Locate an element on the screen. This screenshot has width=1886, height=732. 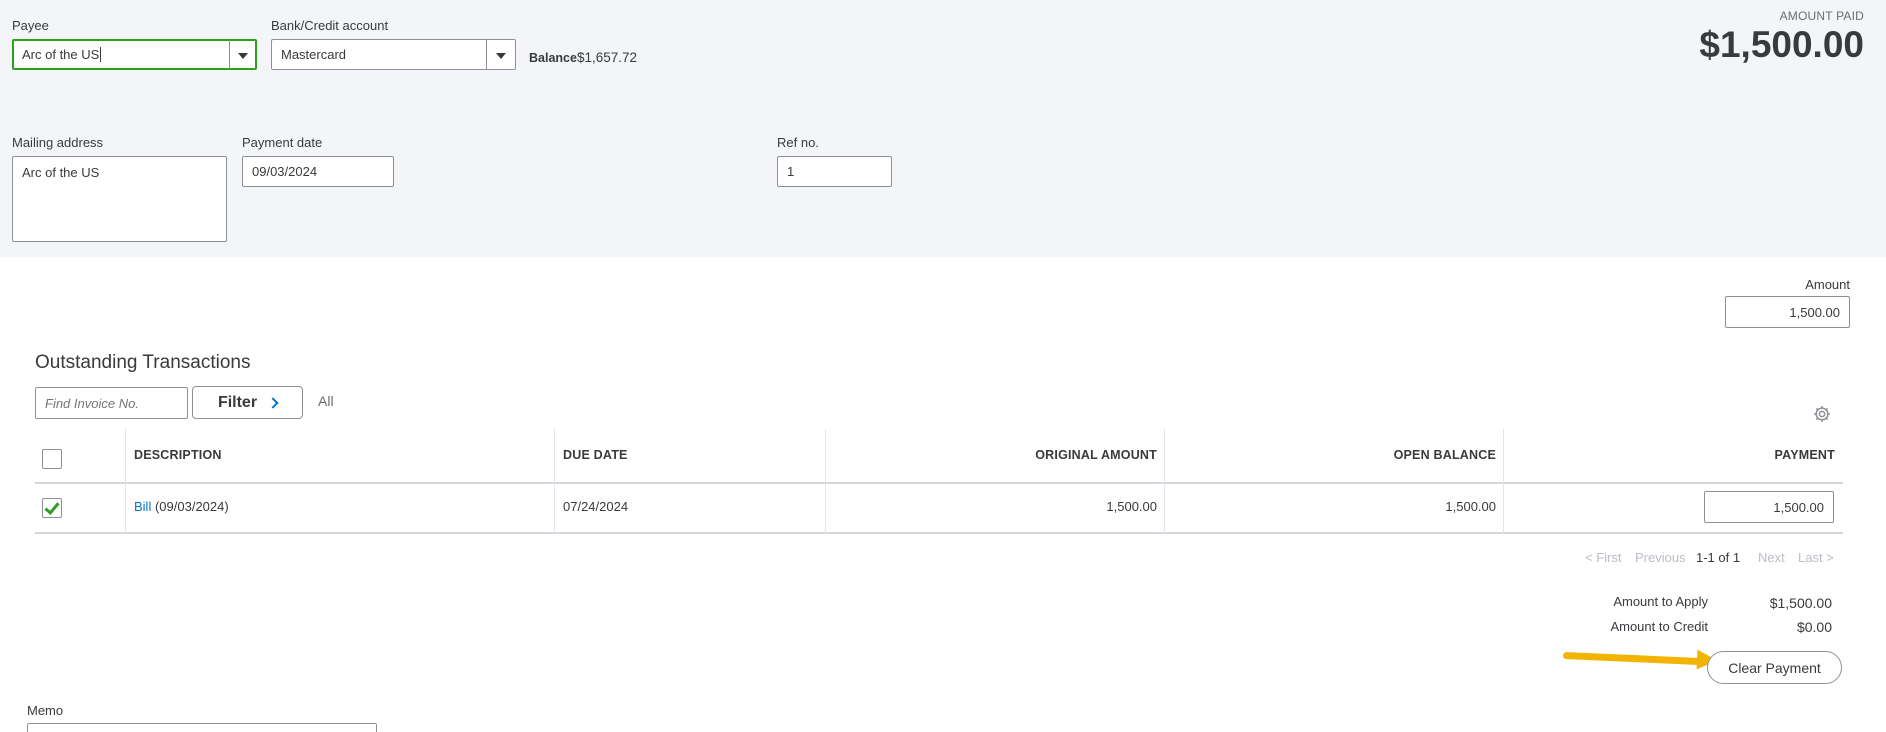
pager-next: Next is located at coordinates (1771, 557).